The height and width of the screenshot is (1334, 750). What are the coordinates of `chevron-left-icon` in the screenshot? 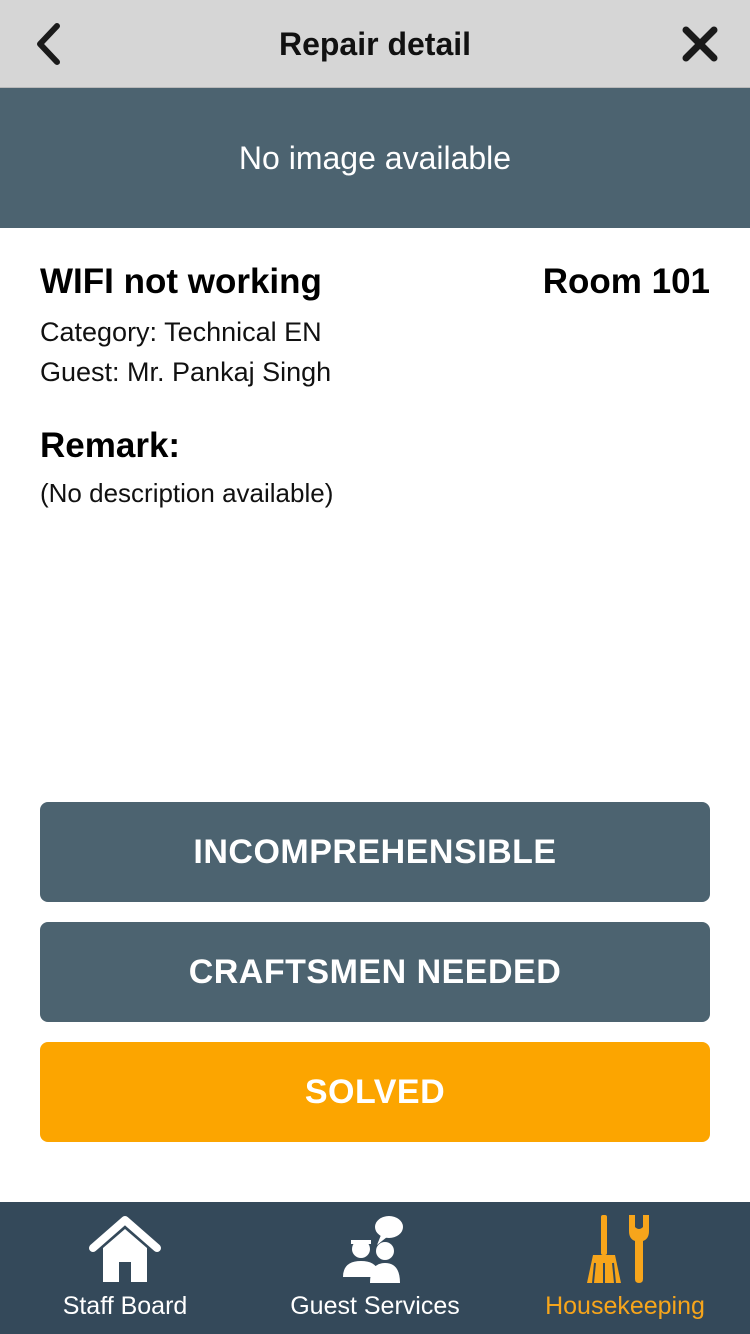 It's located at (48, 44).